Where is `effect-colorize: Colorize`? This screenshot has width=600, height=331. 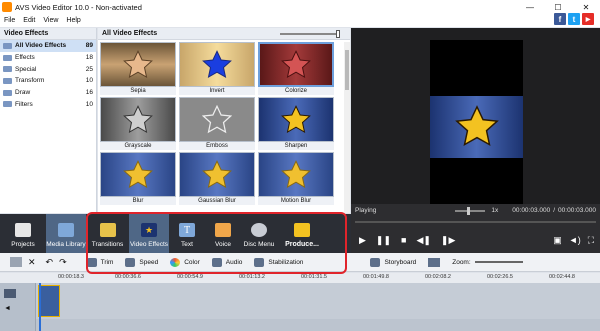 effect-colorize: Colorize is located at coordinates (296, 68).